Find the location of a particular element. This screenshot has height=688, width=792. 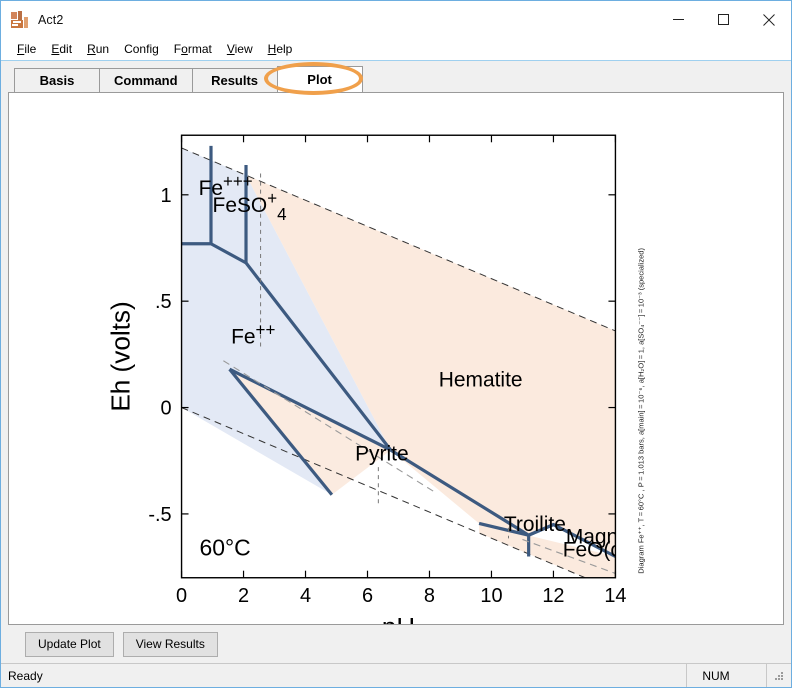

x-tick-label: 12 is located at coordinates (553, 596).